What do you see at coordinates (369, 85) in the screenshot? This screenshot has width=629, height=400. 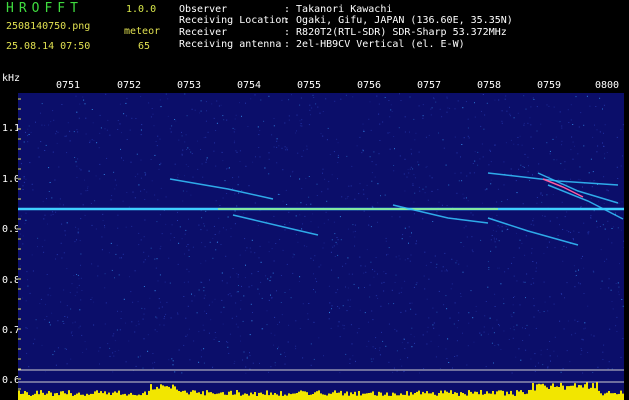 I see `x-tick-label: 0756` at bounding box center [369, 85].